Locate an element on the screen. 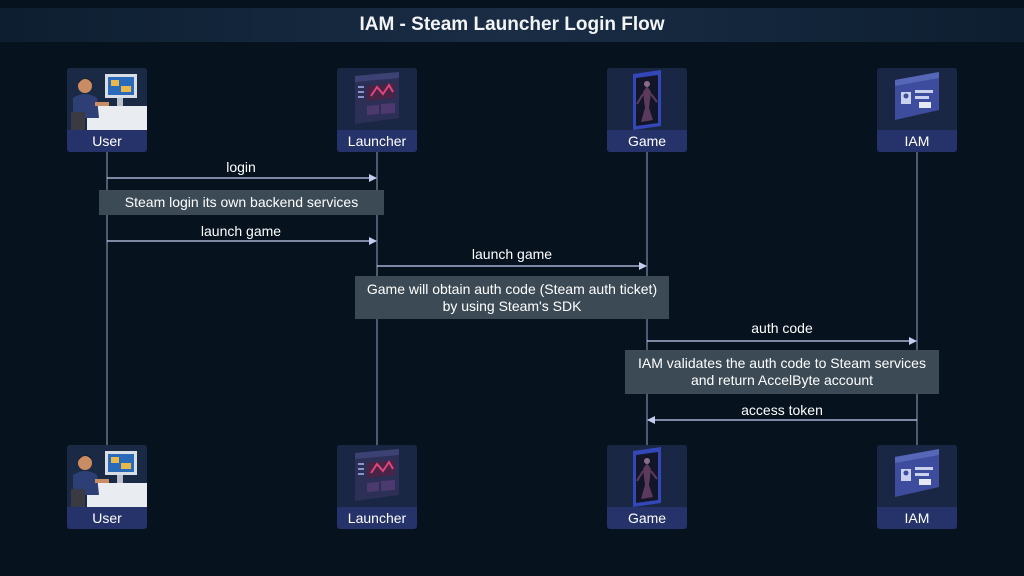 The height and width of the screenshot is (576, 1024). participant-user-top: User is located at coordinates (107, 110).